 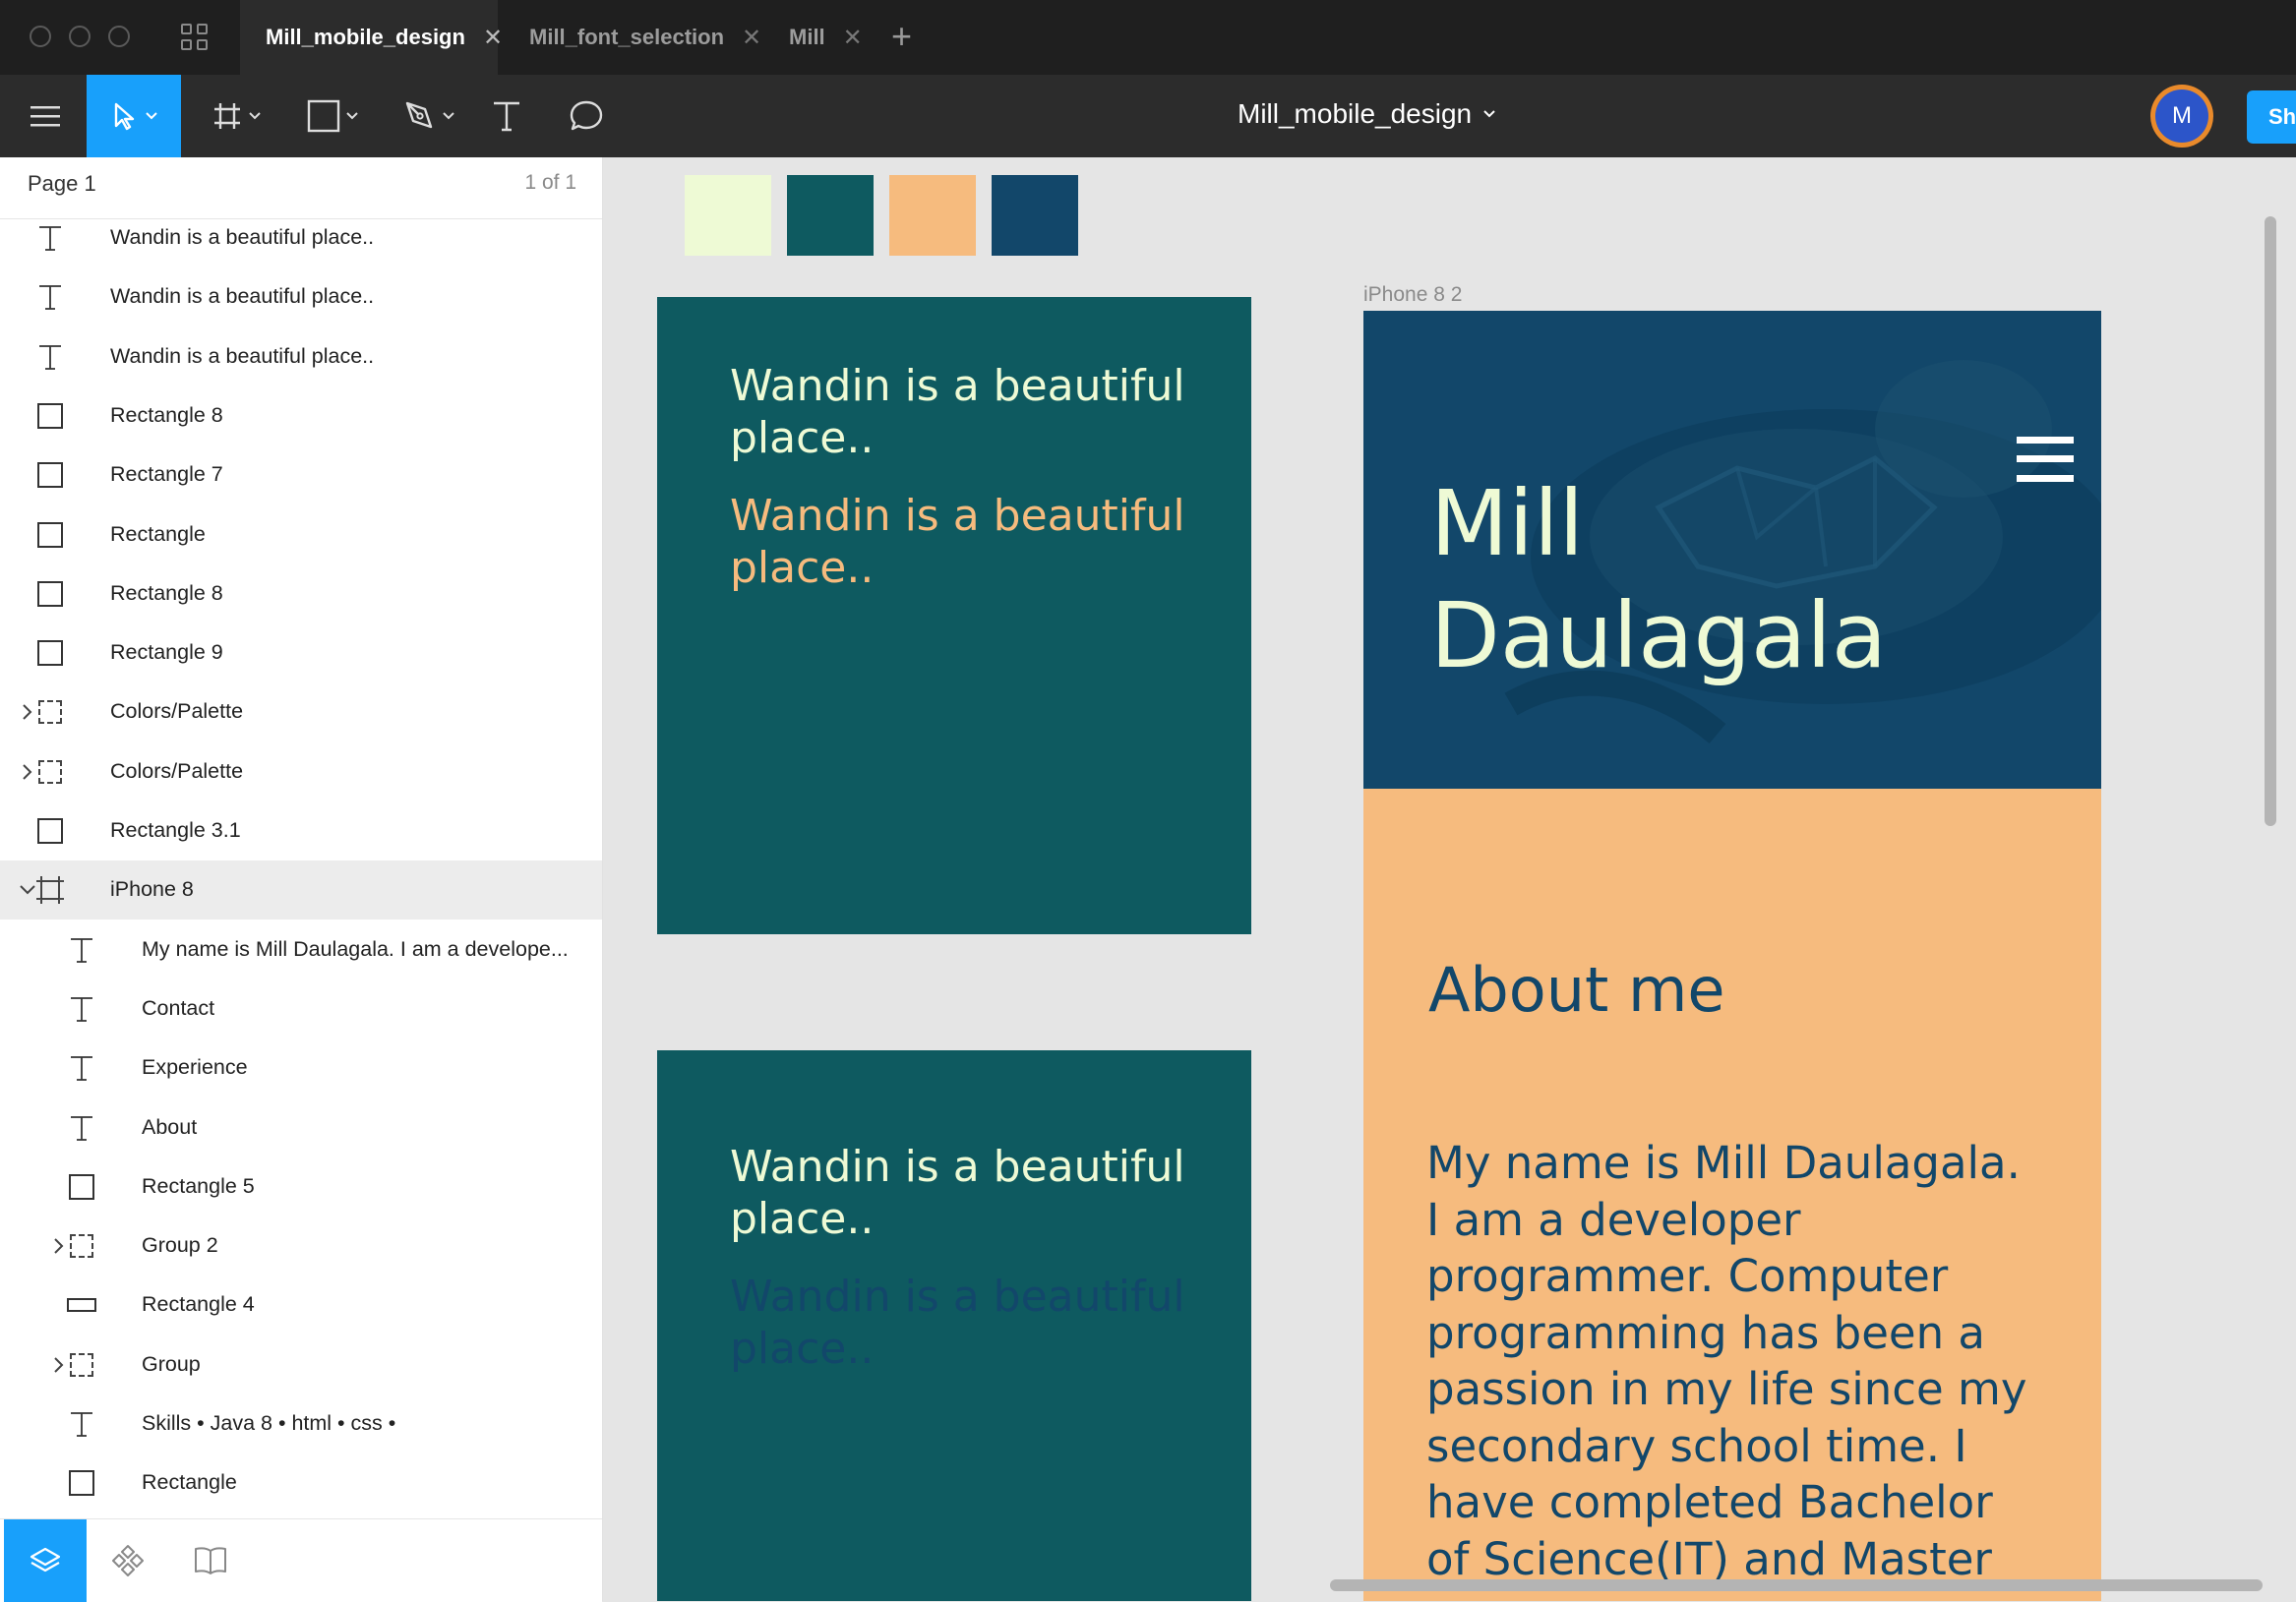 What do you see at coordinates (196, 38) in the screenshot?
I see `file-browser-grid-icon` at bounding box center [196, 38].